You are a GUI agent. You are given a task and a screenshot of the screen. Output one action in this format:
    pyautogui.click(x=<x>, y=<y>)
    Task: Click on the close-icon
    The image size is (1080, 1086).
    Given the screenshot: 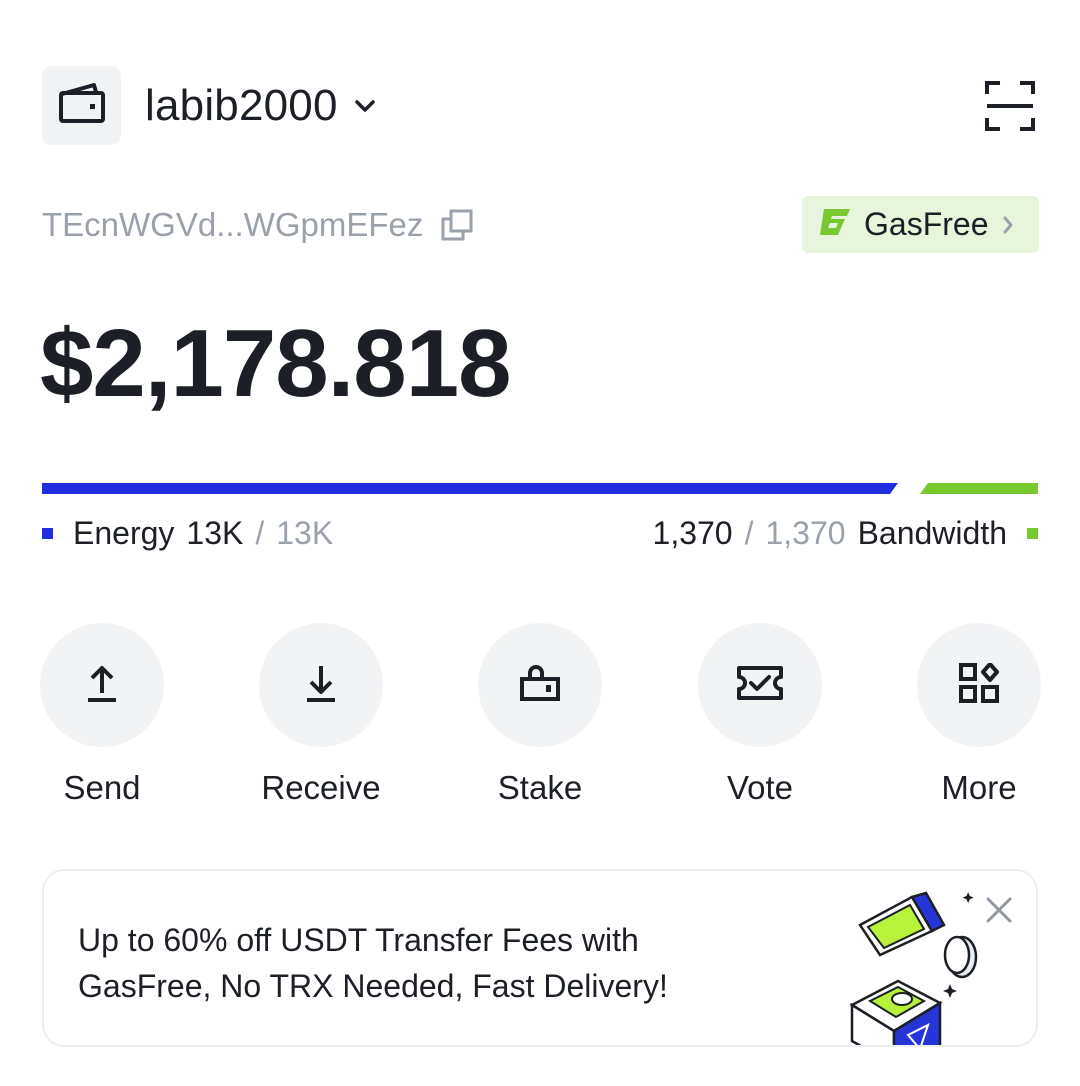 What is the action you would take?
    pyautogui.click(x=999, y=913)
    